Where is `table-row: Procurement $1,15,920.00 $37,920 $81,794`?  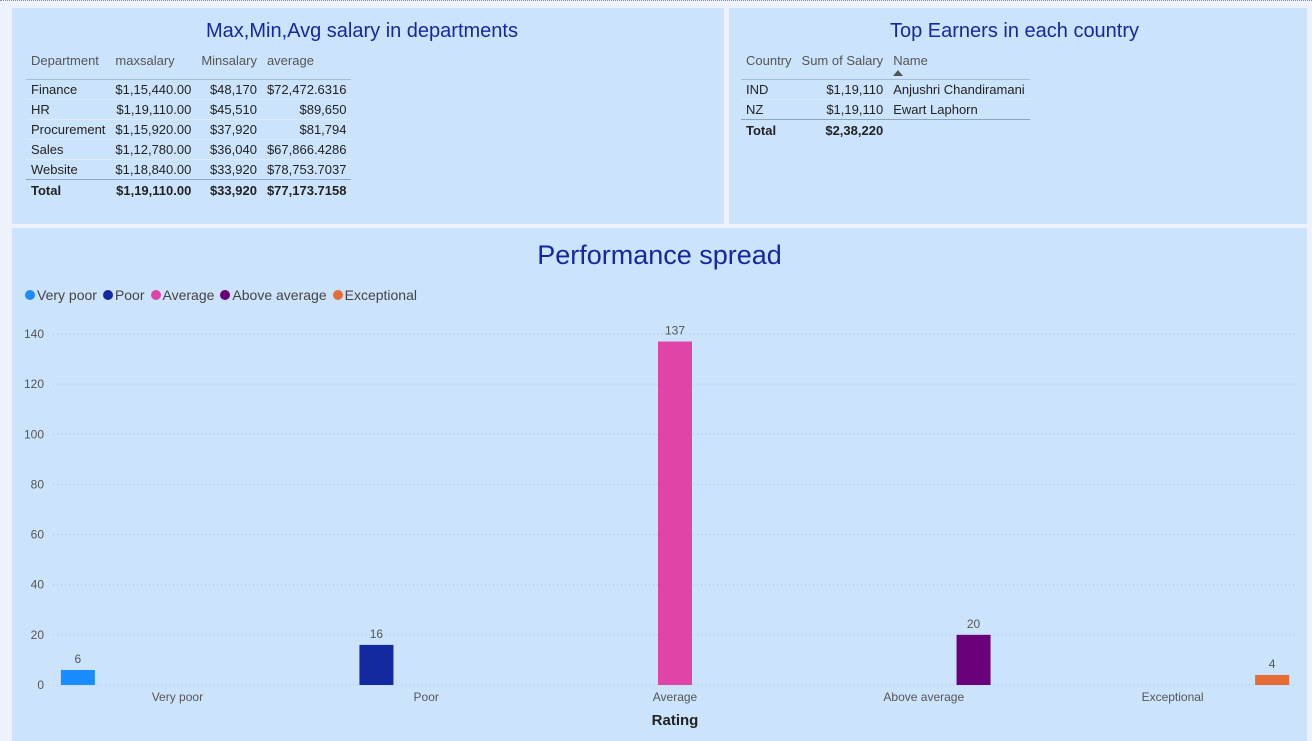
table-row: Procurement $1,15,920.00 $37,920 $81,794 is located at coordinates (189, 129).